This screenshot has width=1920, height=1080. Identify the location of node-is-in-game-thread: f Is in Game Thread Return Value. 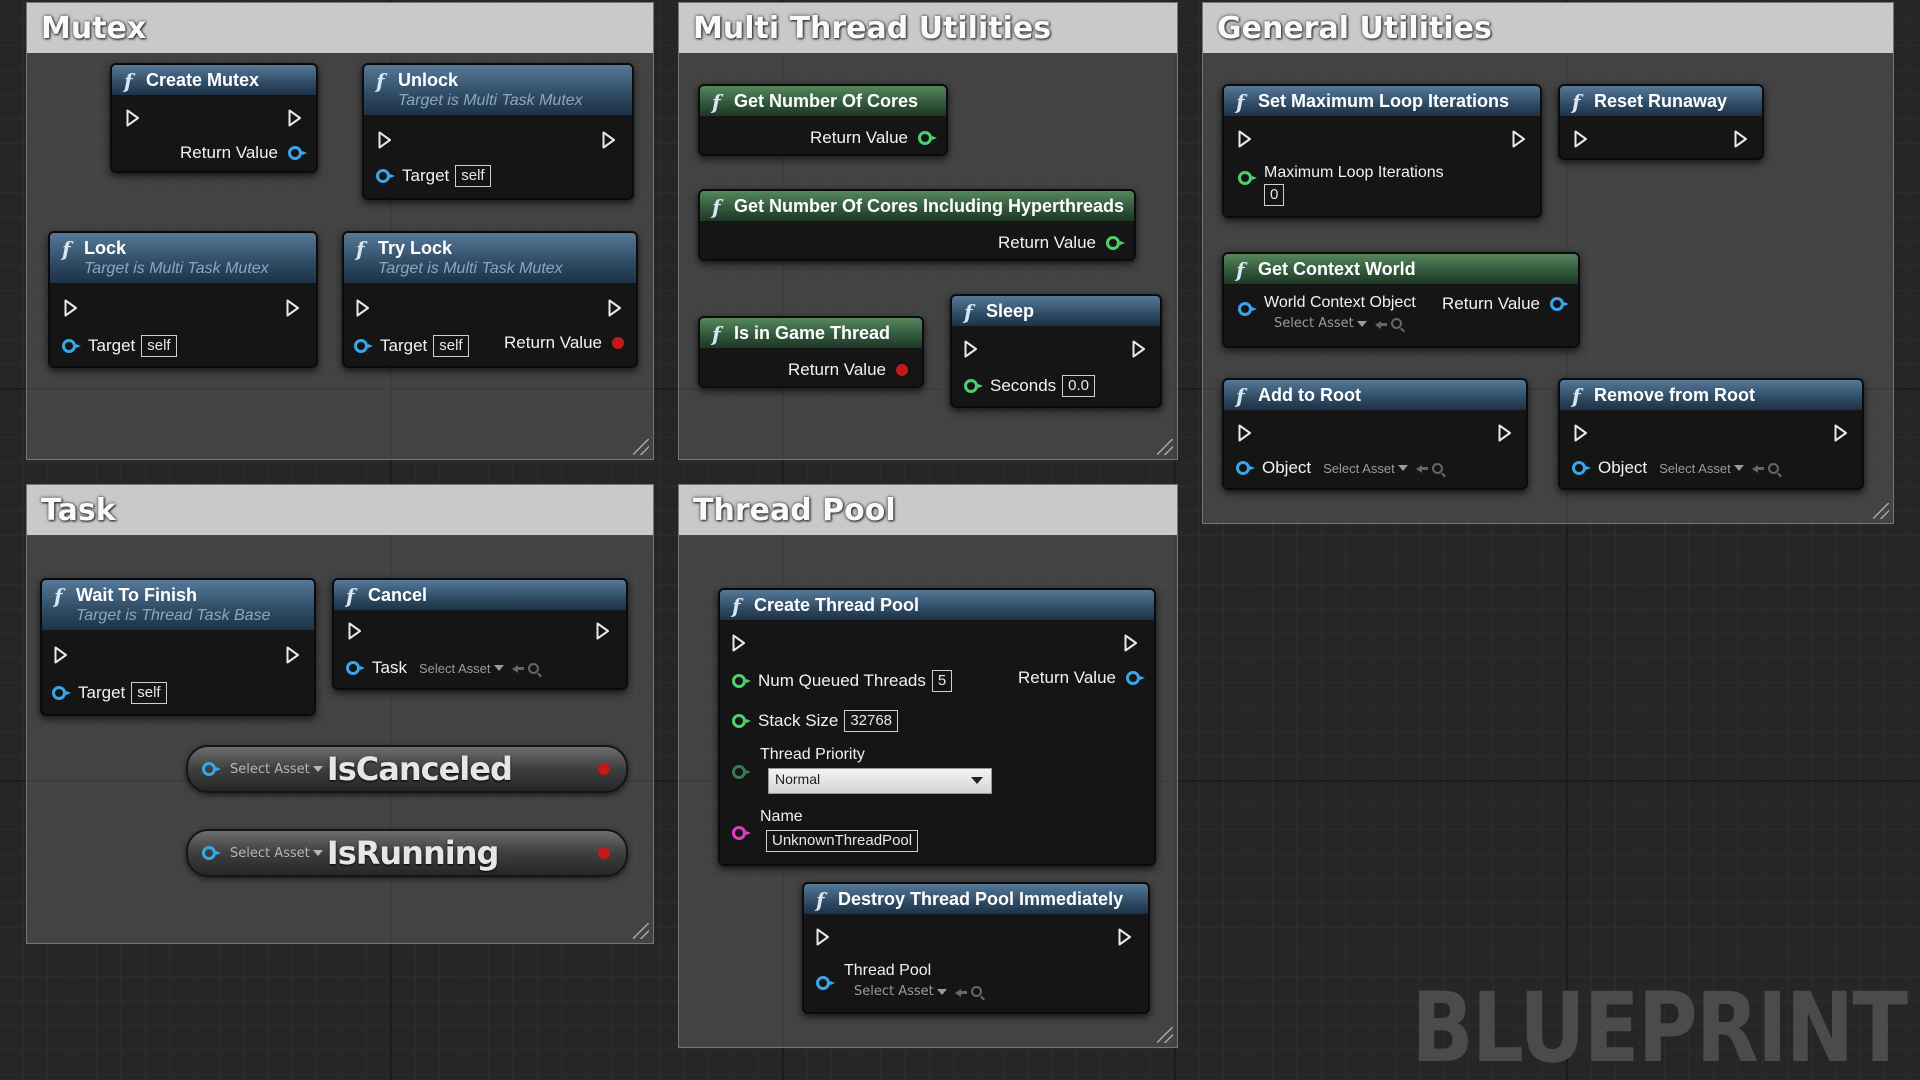
(811, 352).